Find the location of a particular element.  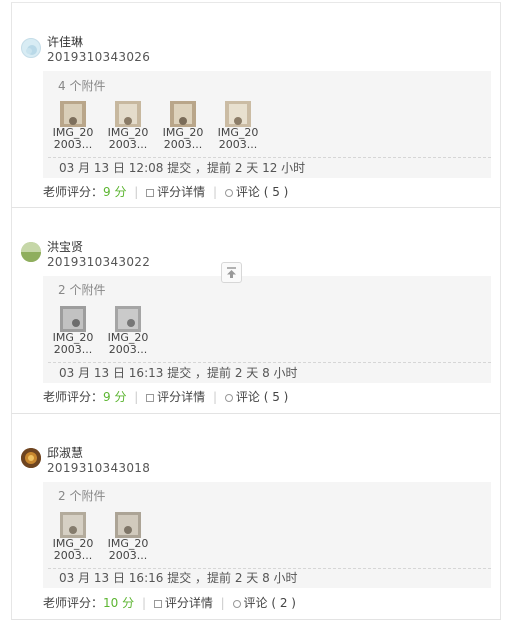

student-id: 2019310343026 is located at coordinates (99, 57).